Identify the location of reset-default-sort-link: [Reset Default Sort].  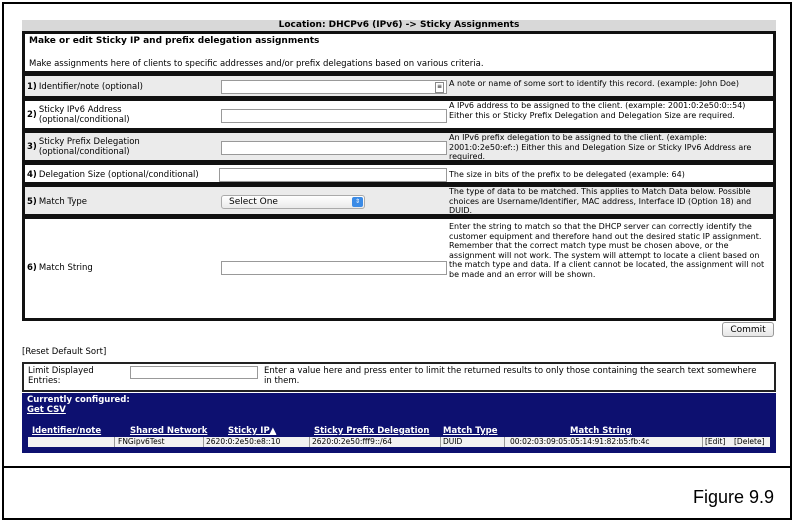
(64, 352).